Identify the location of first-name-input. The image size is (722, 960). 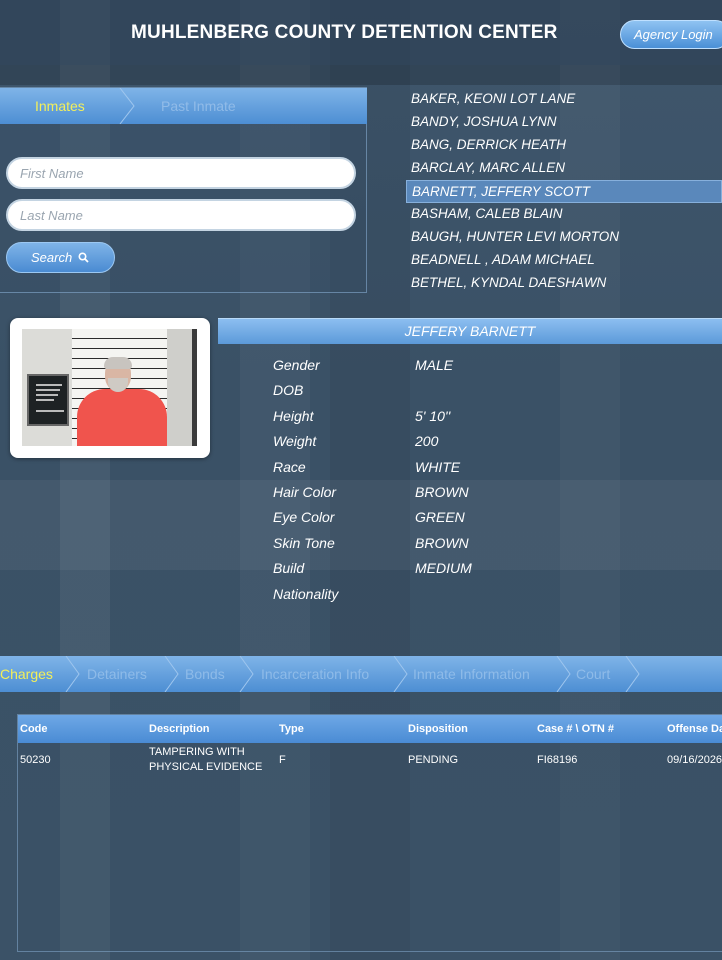
(181, 173).